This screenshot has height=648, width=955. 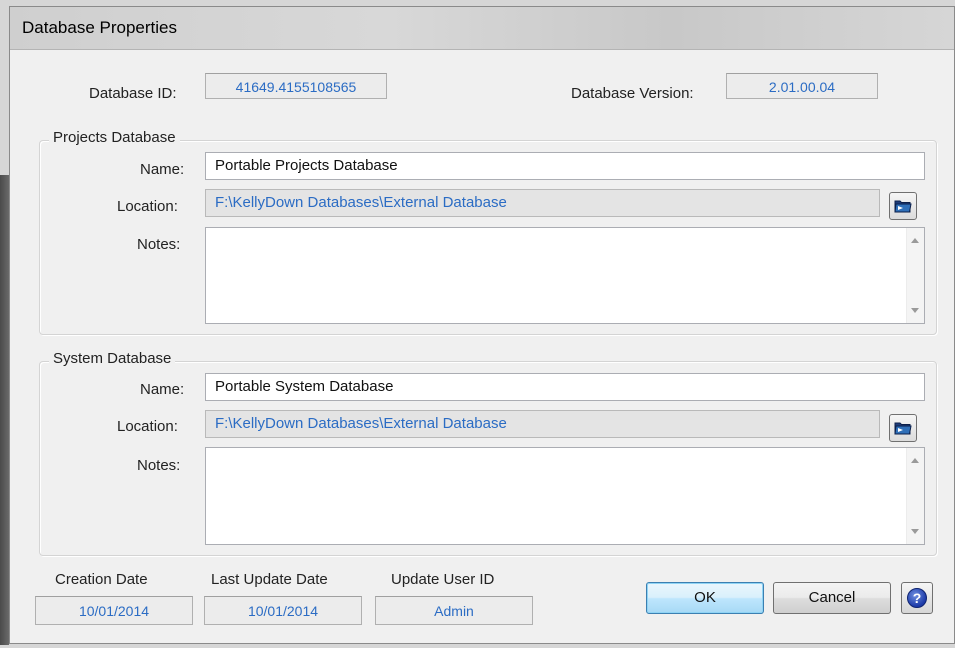 What do you see at coordinates (565, 275) in the screenshot?
I see `projects-notes-textarea` at bounding box center [565, 275].